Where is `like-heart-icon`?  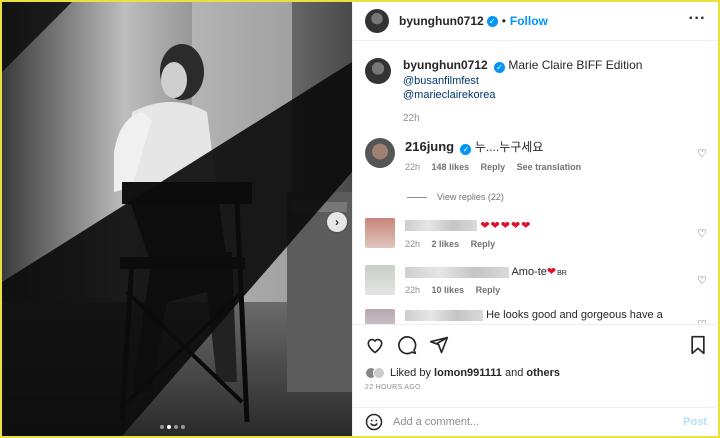 like-heart-icon is located at coordinates (375, 345).